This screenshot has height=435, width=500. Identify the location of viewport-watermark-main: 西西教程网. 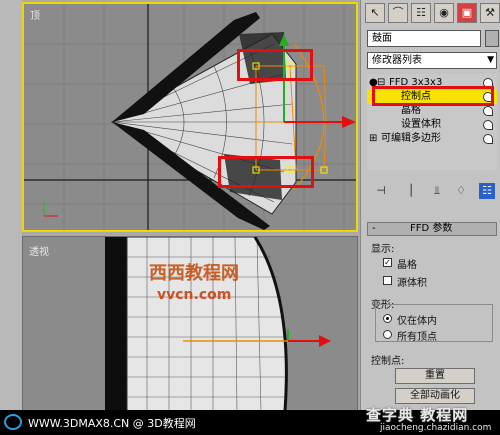
(194, 273).